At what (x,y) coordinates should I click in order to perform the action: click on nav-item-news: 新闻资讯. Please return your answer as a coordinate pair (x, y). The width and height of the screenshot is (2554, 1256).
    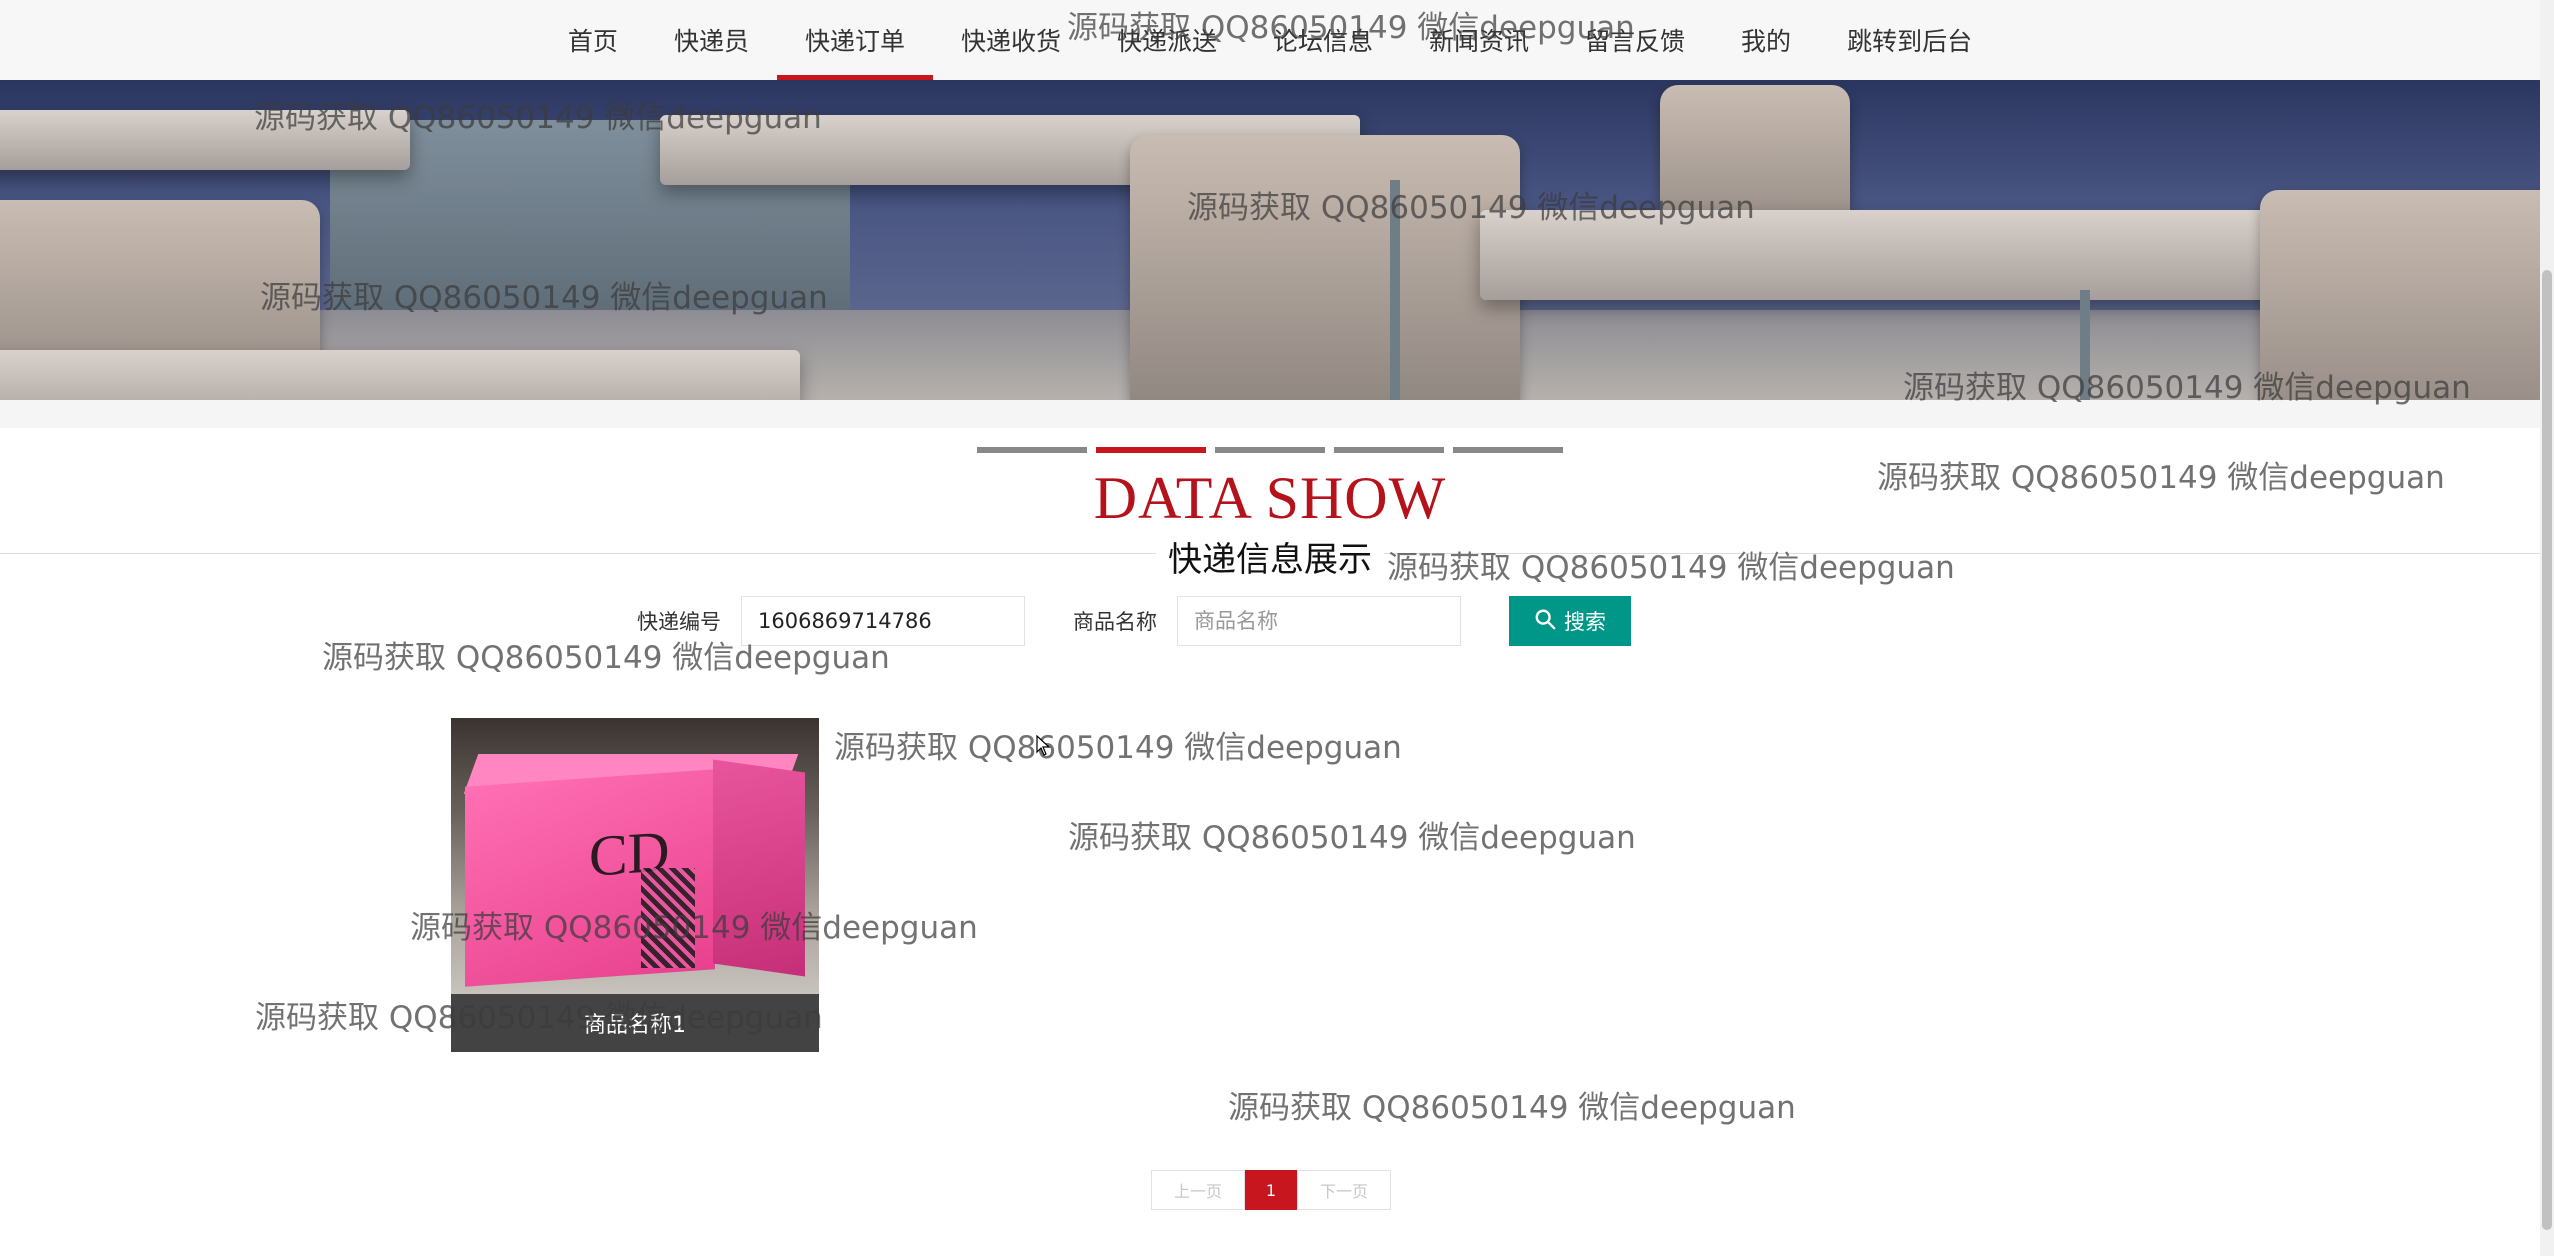
    Looking at the image, I should click on (1479, 40).